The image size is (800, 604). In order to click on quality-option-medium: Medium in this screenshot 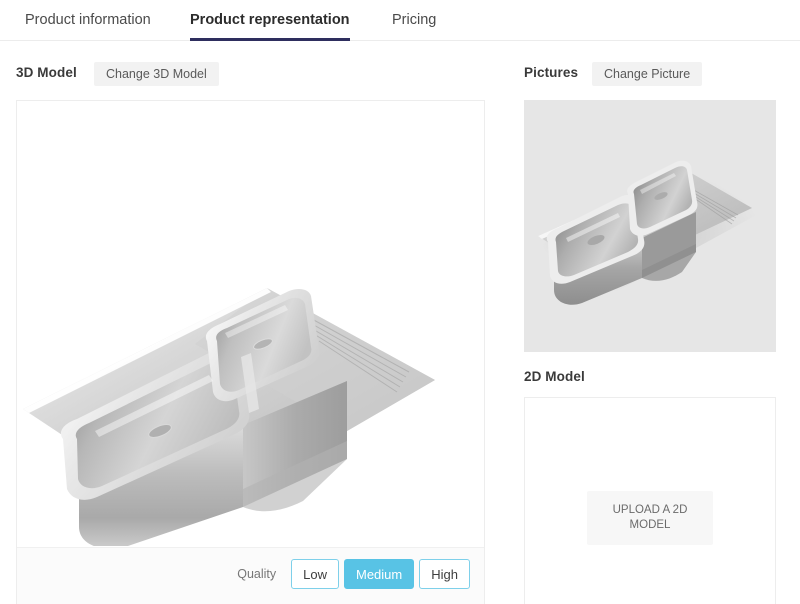, I will do `click(379, 574)`.